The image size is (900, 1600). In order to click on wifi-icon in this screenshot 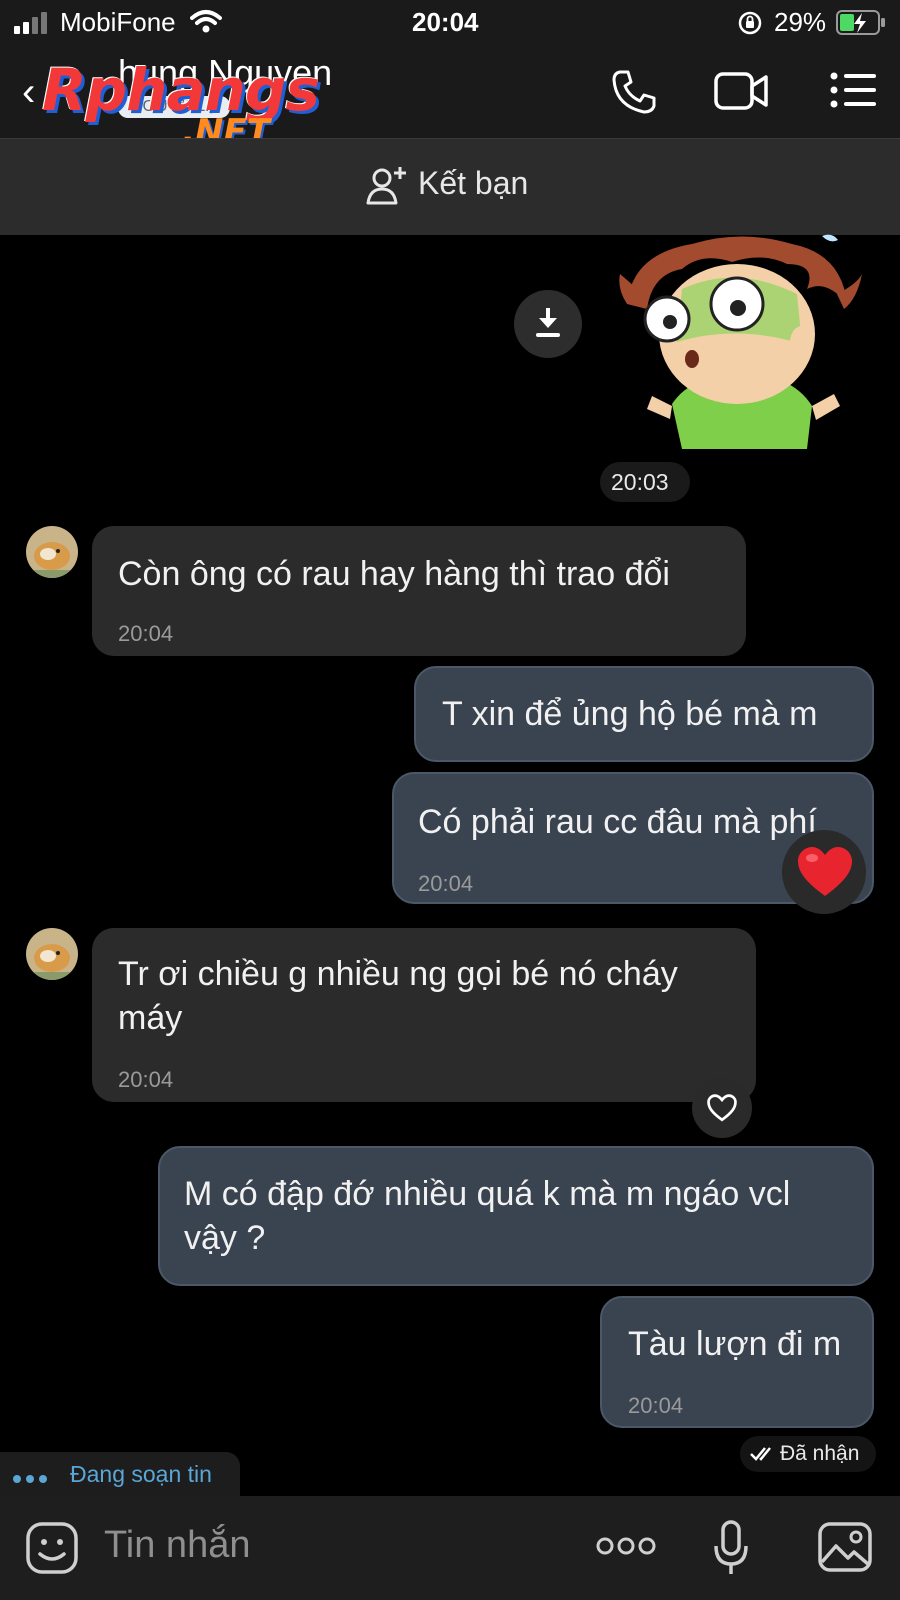, I will do `click(206, 21)`.